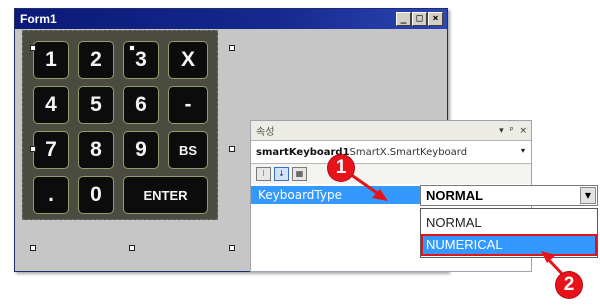 The image size is (600, 306). What do you see at coordinates (341, 168) in the screenshot?
I see `callout-badge-1: 1` at bounding box center [341, 168].